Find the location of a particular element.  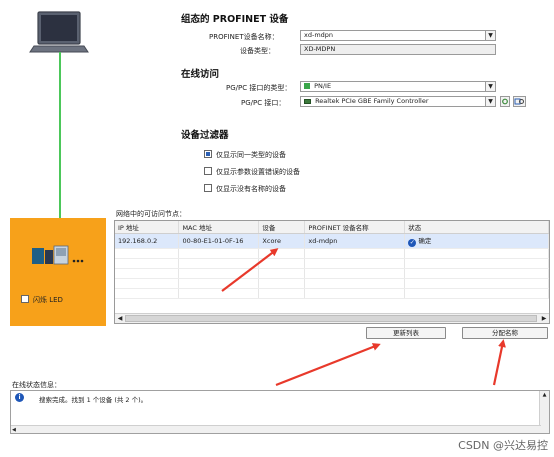

arrow-to-assign-button is located at coordinates (499, 362).